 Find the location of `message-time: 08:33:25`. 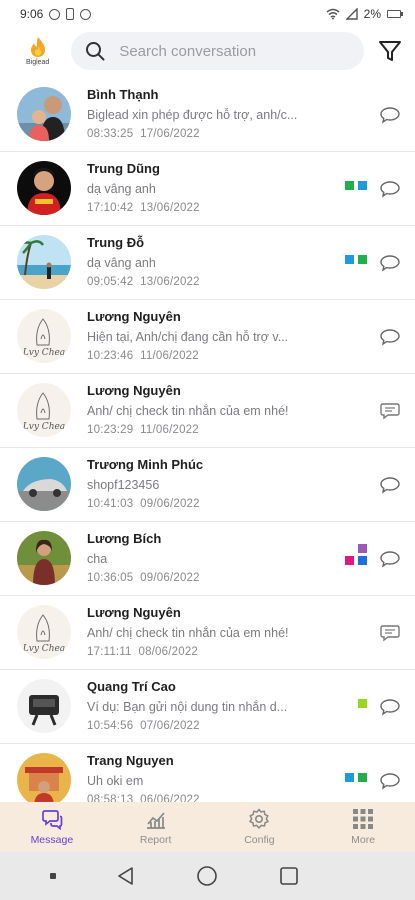

message-time: 08:33:25 is located at coordinates (110, 134).